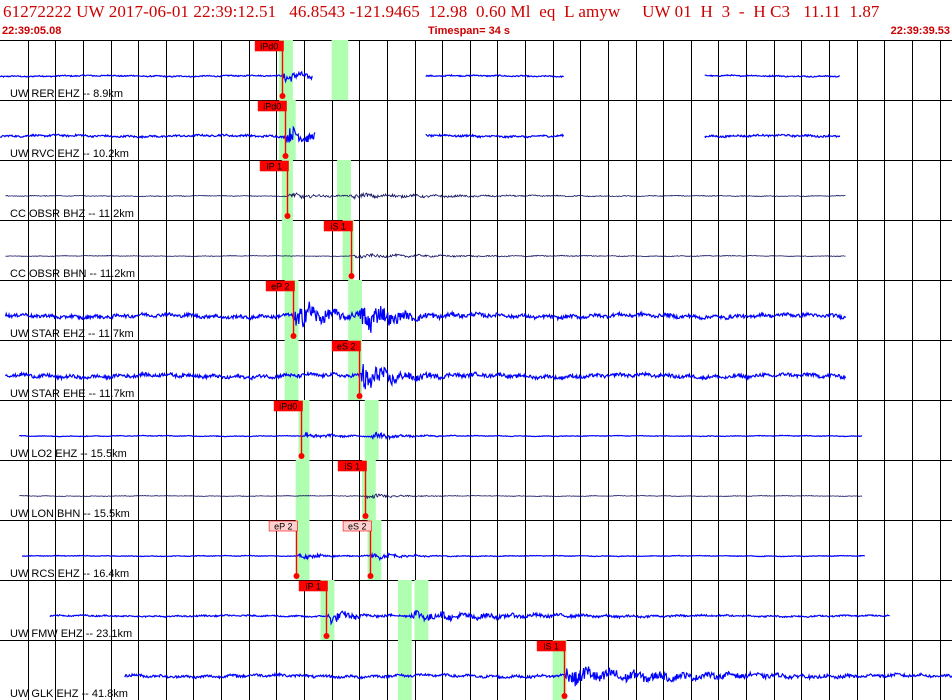 Image resolution: width=952 pixels, height=700 pixels. Describe the element at coordinates (69, 694) in the screenshot. I see `station-label: UW GLK EHZ -- 41.8km` at that location.